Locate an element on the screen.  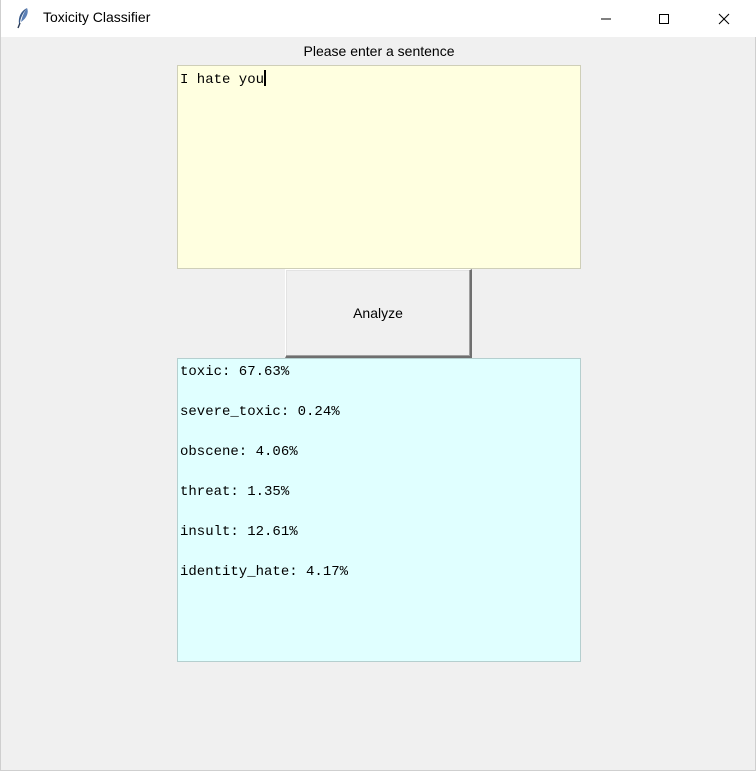
result-line-identity-hate: identity_hate: 4.17% is located at coordinates (264, 572).